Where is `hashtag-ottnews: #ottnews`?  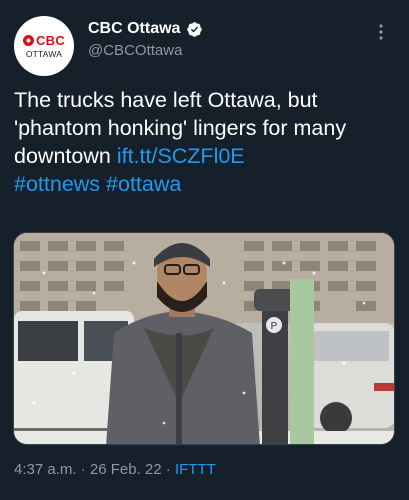
hashtag-ottnews: #ottnews is located at coordinates (57, 184).